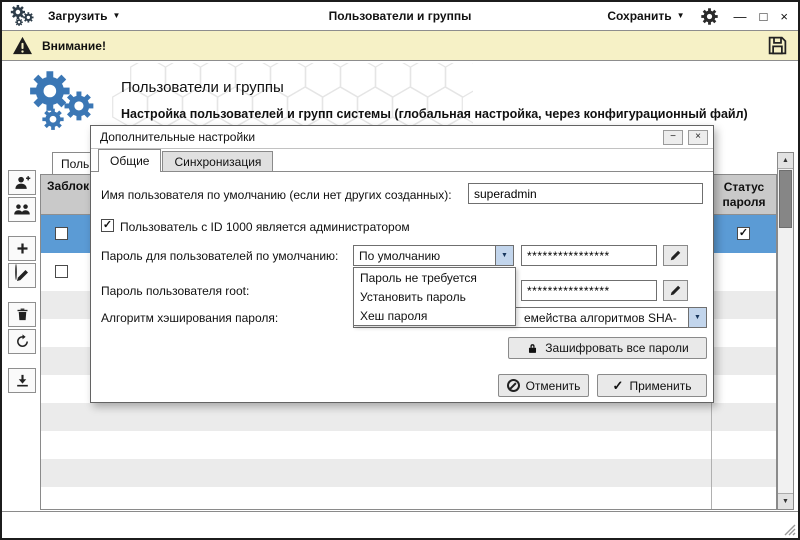 The image size is (800, 540). What do you see at coordinates (785, 199) in the screenshot?
I see `scrollbar-thumb` at bounding box center [785, 199].